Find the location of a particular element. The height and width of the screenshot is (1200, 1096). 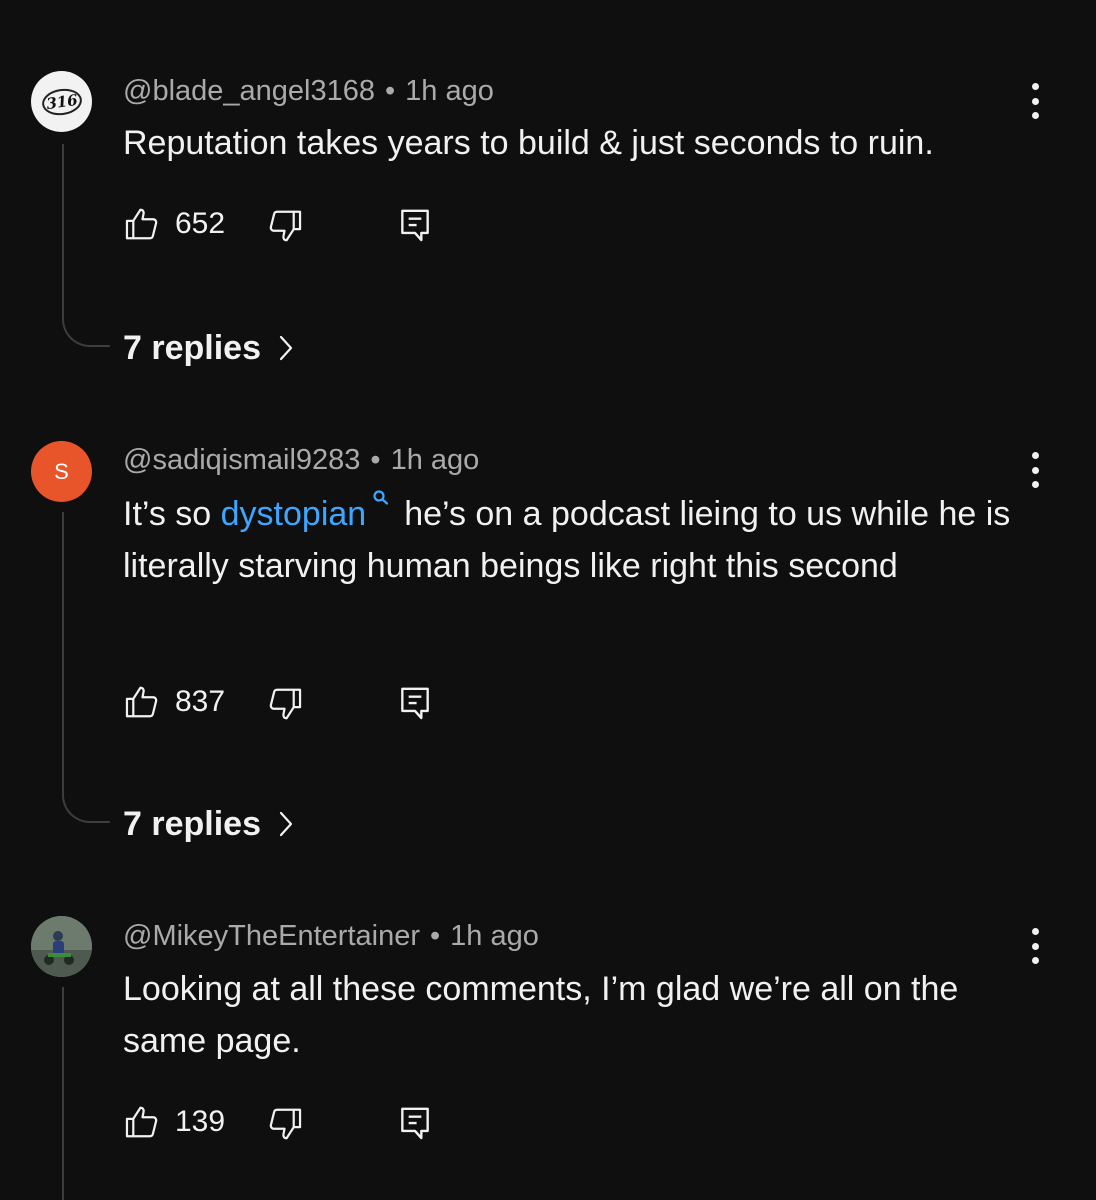

like-button: 139 is located at coordinates (174, 1122).